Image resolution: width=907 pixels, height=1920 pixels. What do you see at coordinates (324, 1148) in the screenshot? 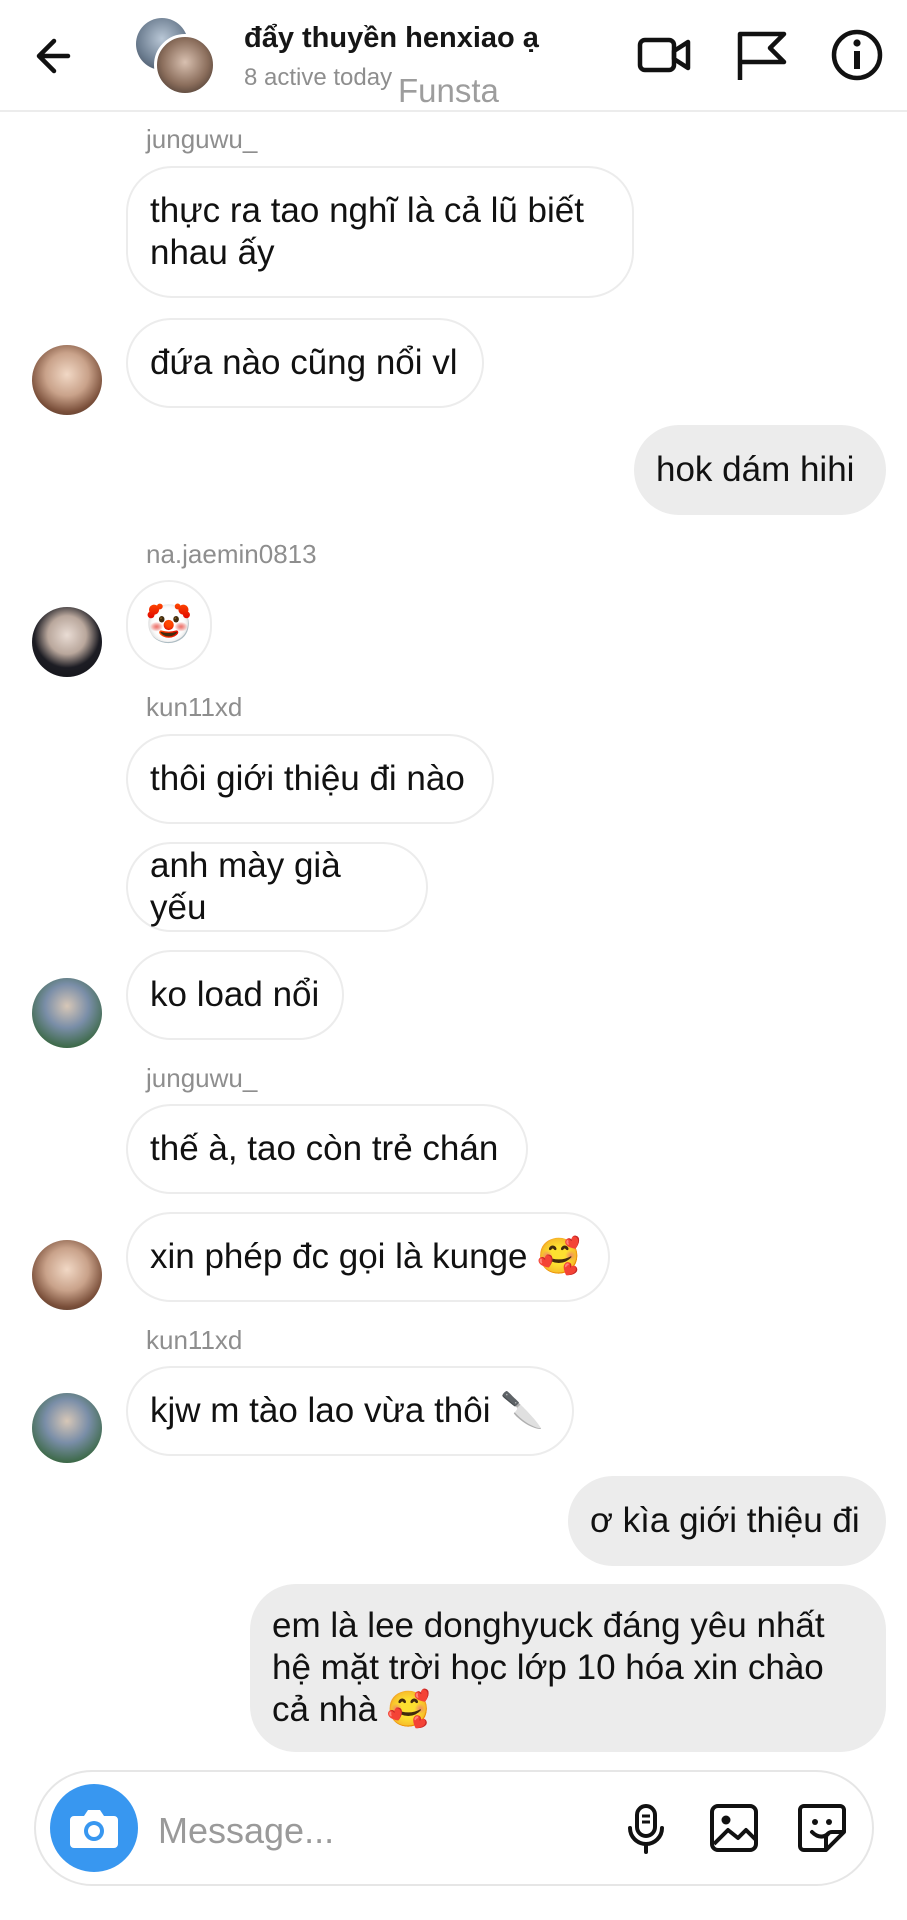
I see `message-text: thế à, tao còn trẻ chán` at bounding box center [324, 1148].